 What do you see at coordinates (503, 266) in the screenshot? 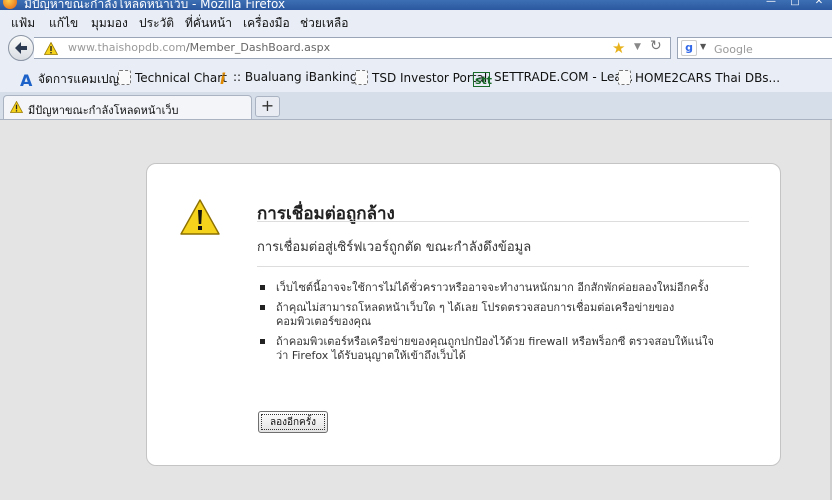
I see `description-divider` at bounding box center [503, 266].